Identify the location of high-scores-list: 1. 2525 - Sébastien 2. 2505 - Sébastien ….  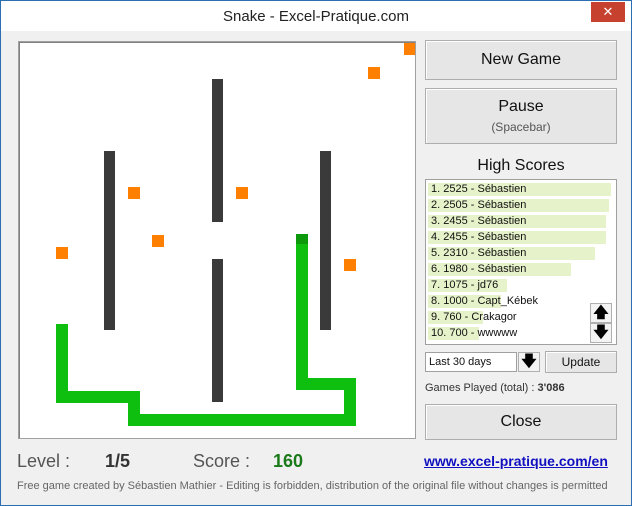
(521, 262).